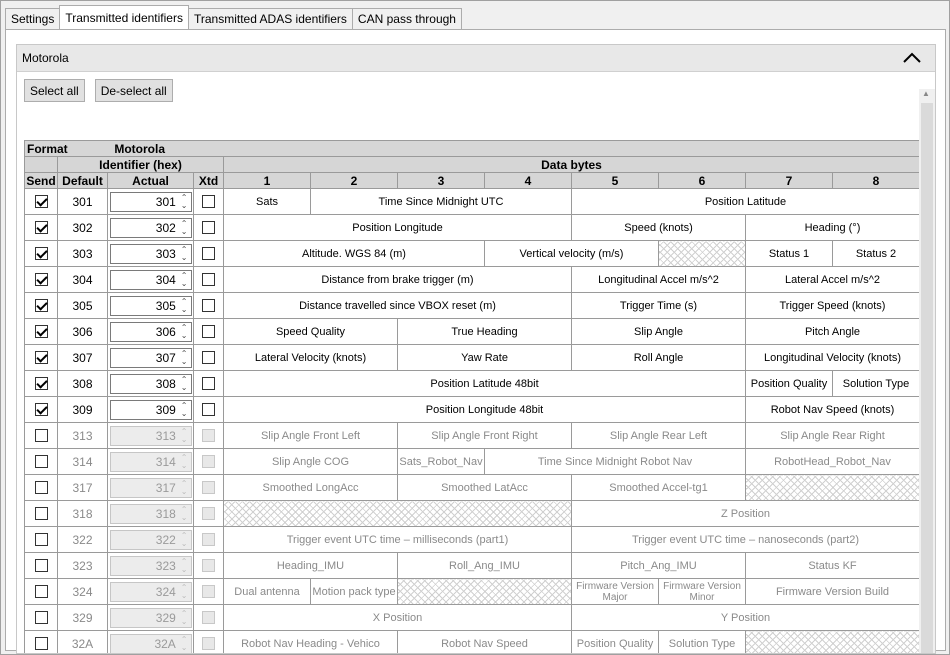 This screenshot has height=655, width=950. What do you see at coordinates (150, 409) in the screenshot?
I see `actual-id-spinner: 309 ⌃ ⌄` at bounding box center [150, 409].